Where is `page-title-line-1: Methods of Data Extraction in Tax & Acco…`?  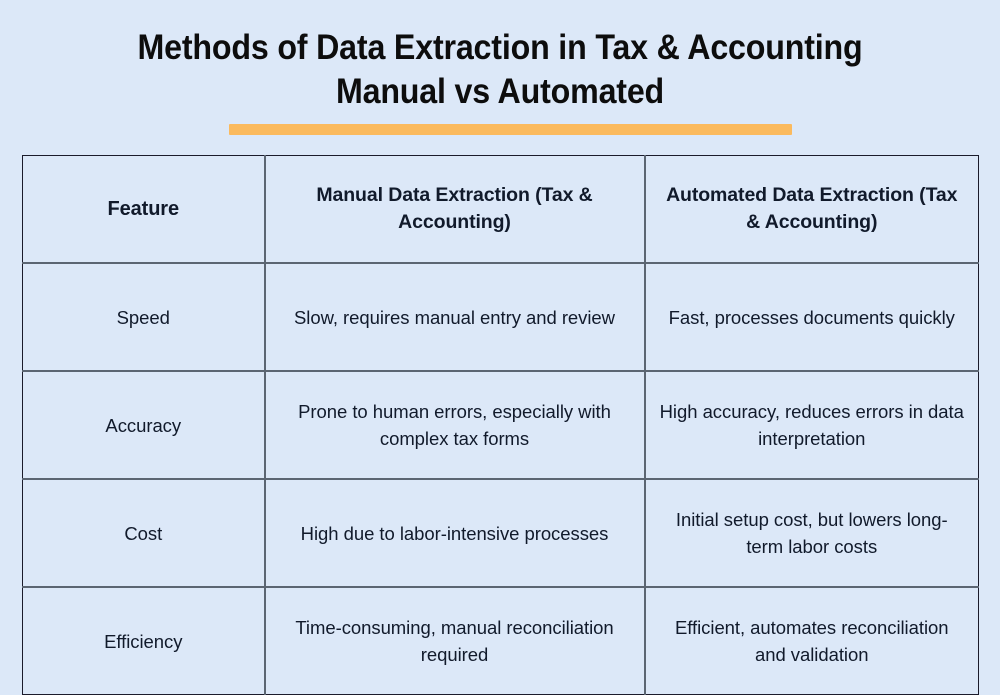 page-title-line-1: Methods of Data Extraction in Tax & Acco… is located at coordinates (500, 47).